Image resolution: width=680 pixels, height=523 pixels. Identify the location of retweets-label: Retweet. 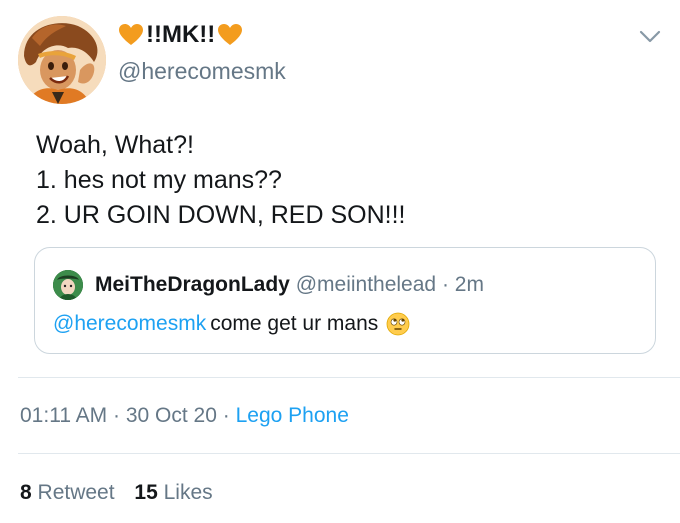
(76, 492).